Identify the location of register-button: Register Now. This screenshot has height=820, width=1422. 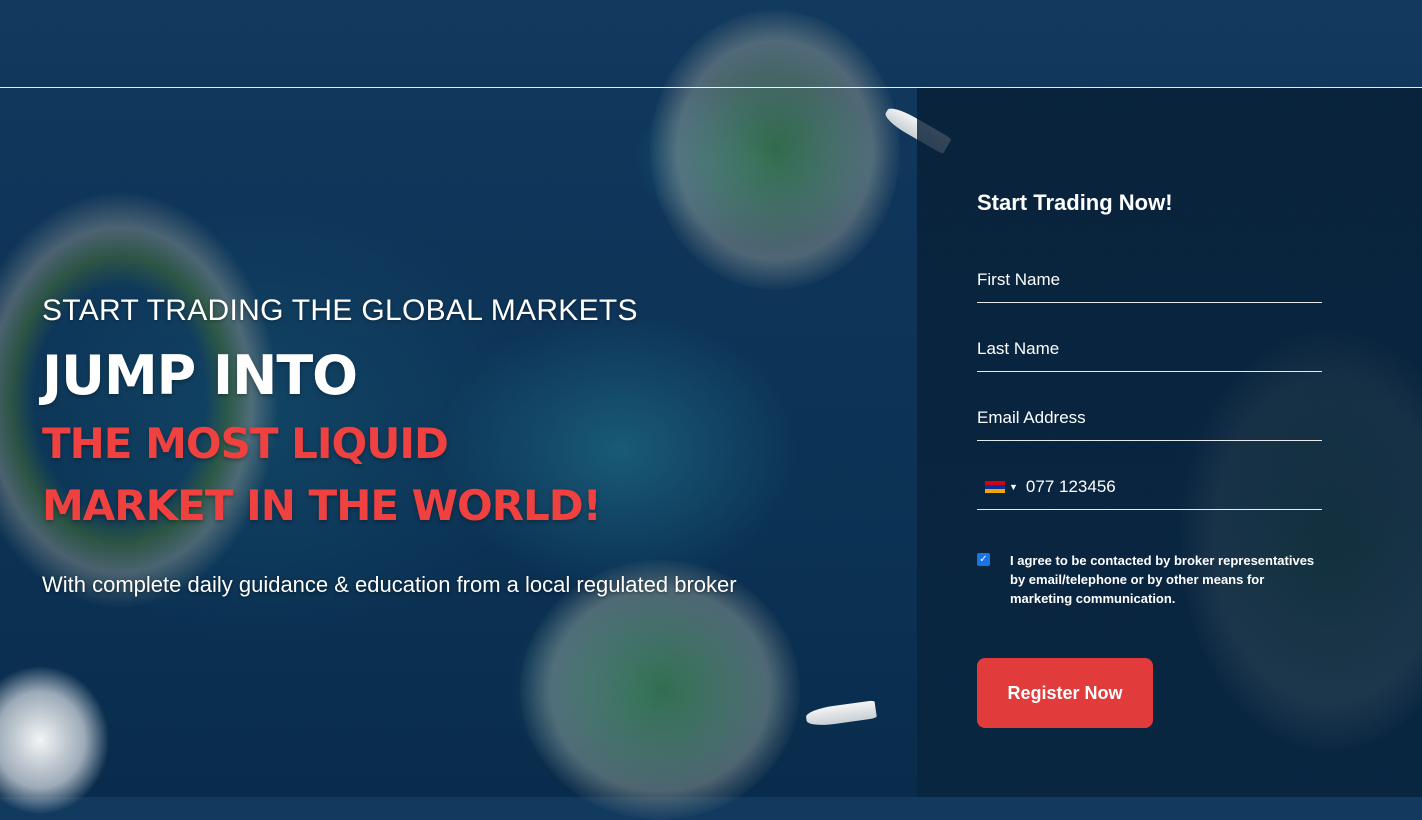
(1065, 693).